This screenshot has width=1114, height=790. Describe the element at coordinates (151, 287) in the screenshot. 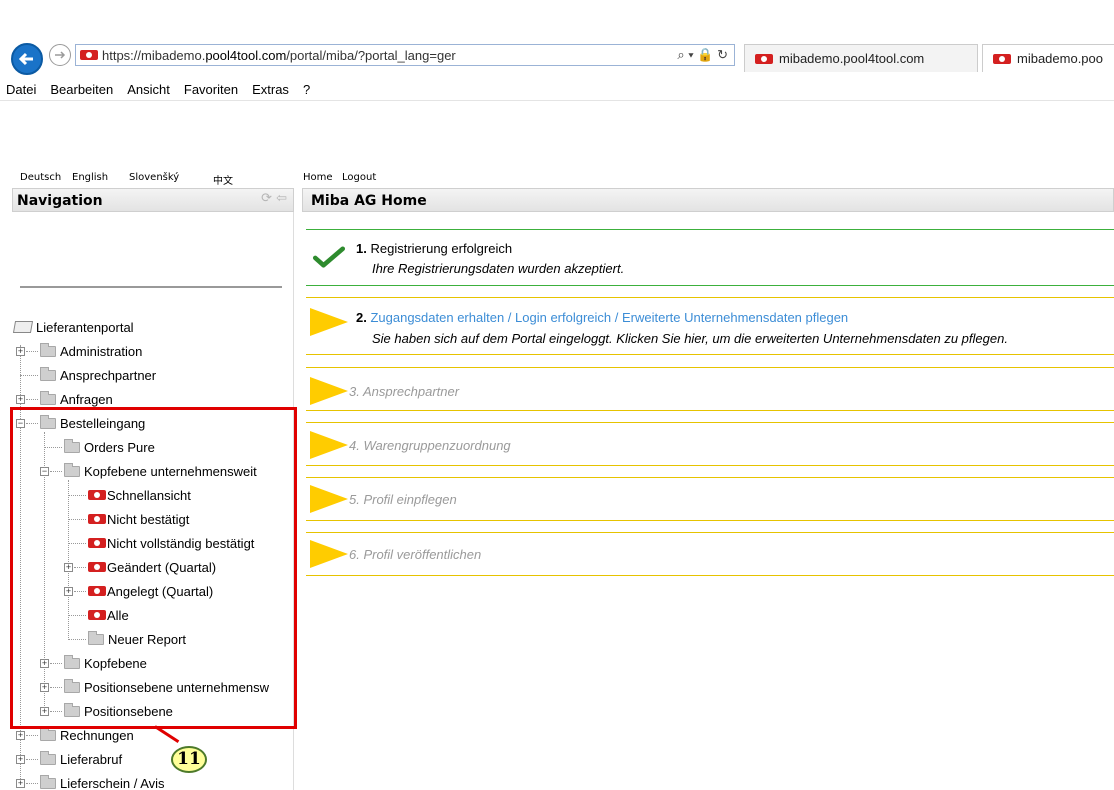

I see `nav-separator` at that location.